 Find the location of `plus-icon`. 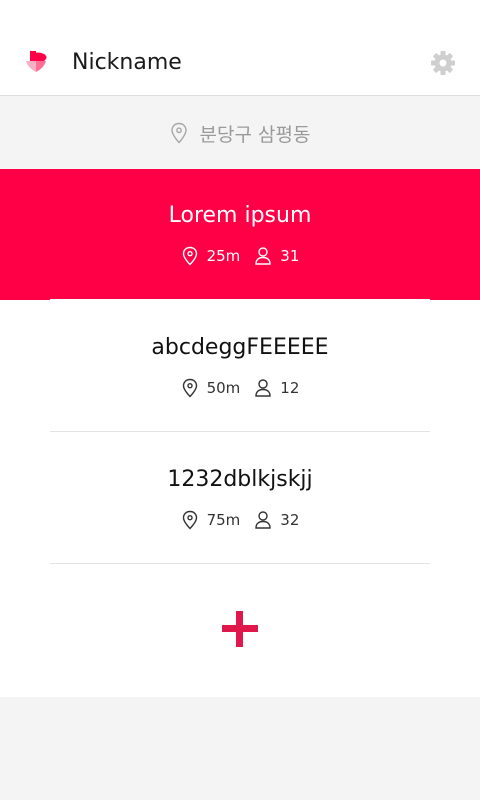

plus-icon is located at coordinates (240, 629).